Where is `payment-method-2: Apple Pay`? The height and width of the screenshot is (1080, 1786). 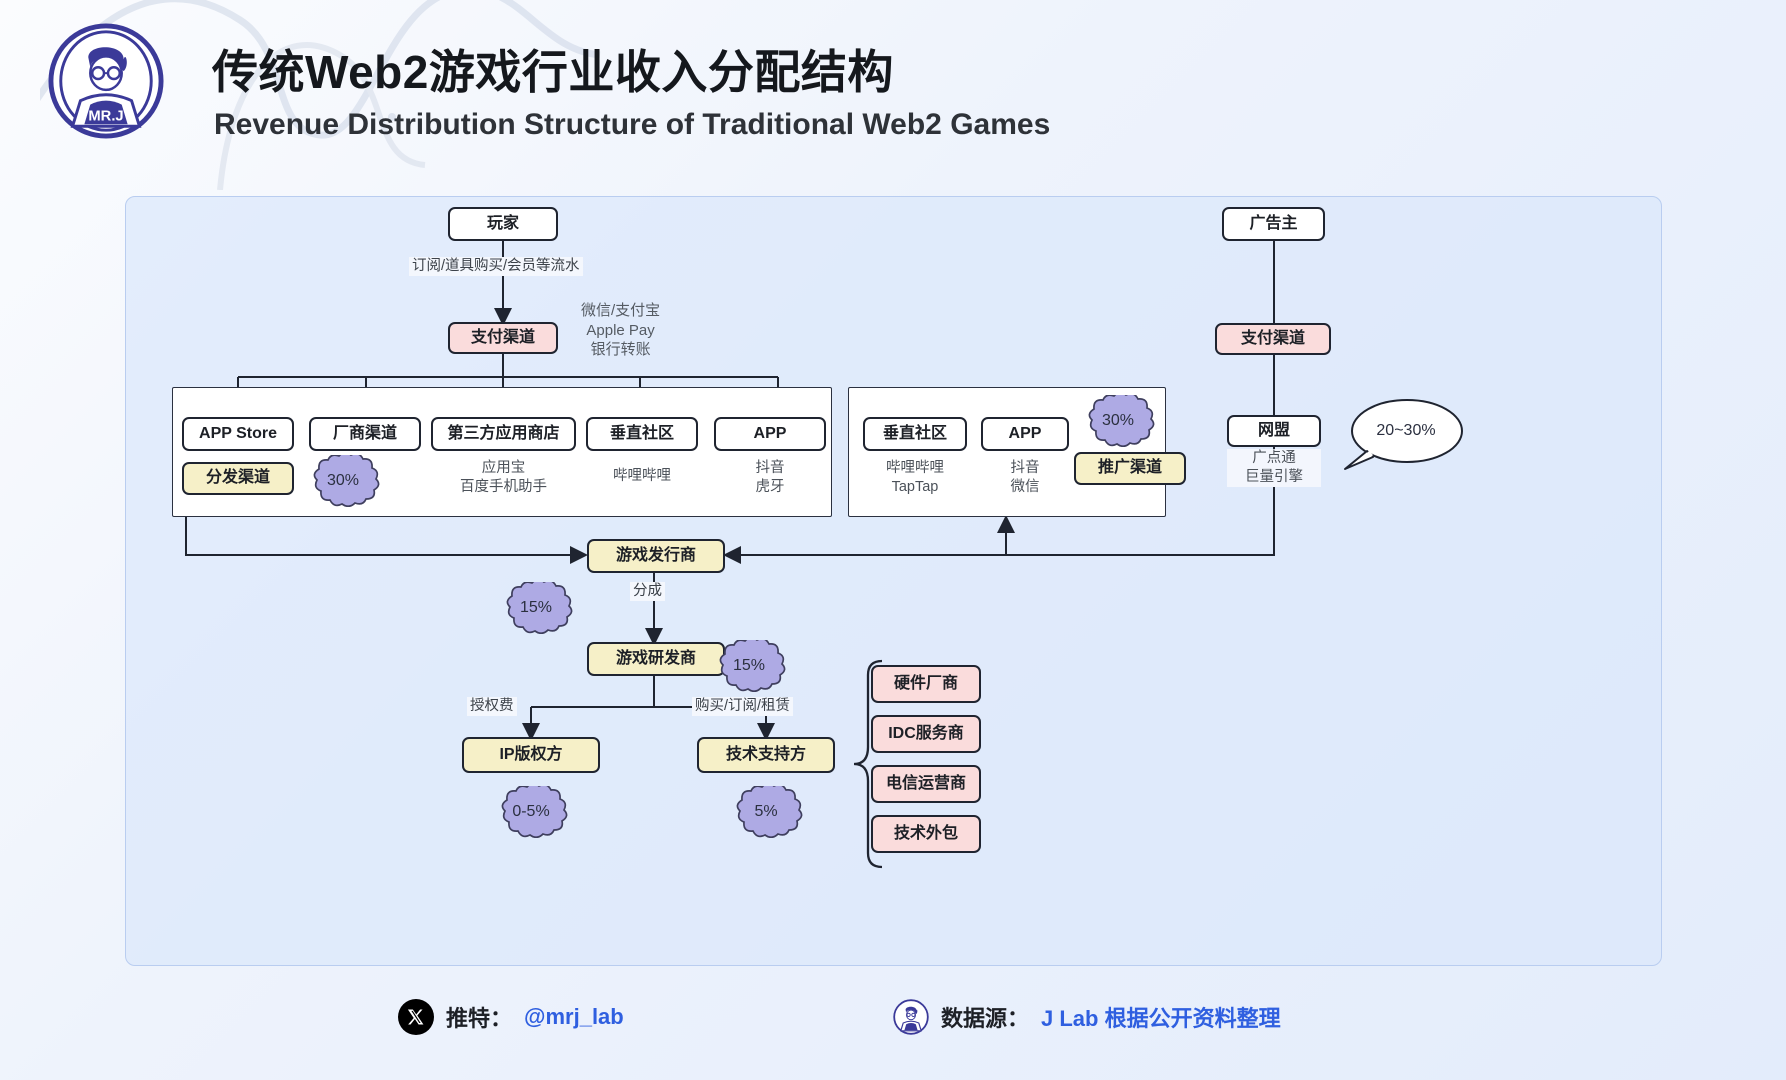 payment-method-2: Apple Pay is located at coordinates (620, 330).